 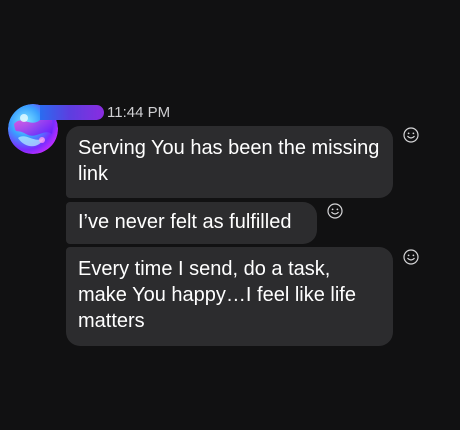 I want to click on message-bubble: Serving You has been the missing link, so click(x=229, y=162).